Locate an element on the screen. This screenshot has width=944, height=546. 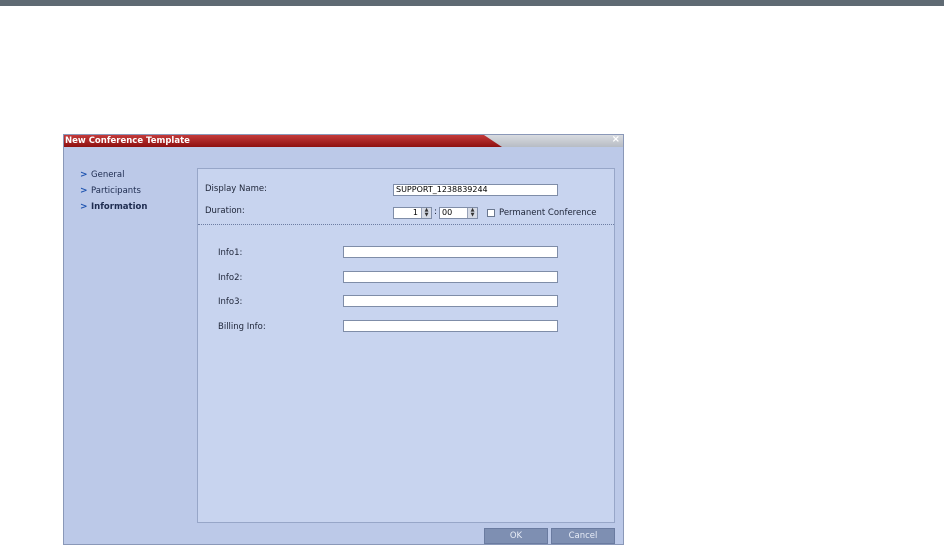
info1-field is located at coordinates (450, 252).